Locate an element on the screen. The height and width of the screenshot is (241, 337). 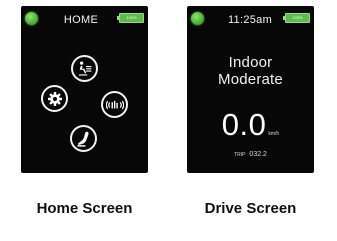
home-screen-caption: Home Screen is located at coordinates (84, 208).